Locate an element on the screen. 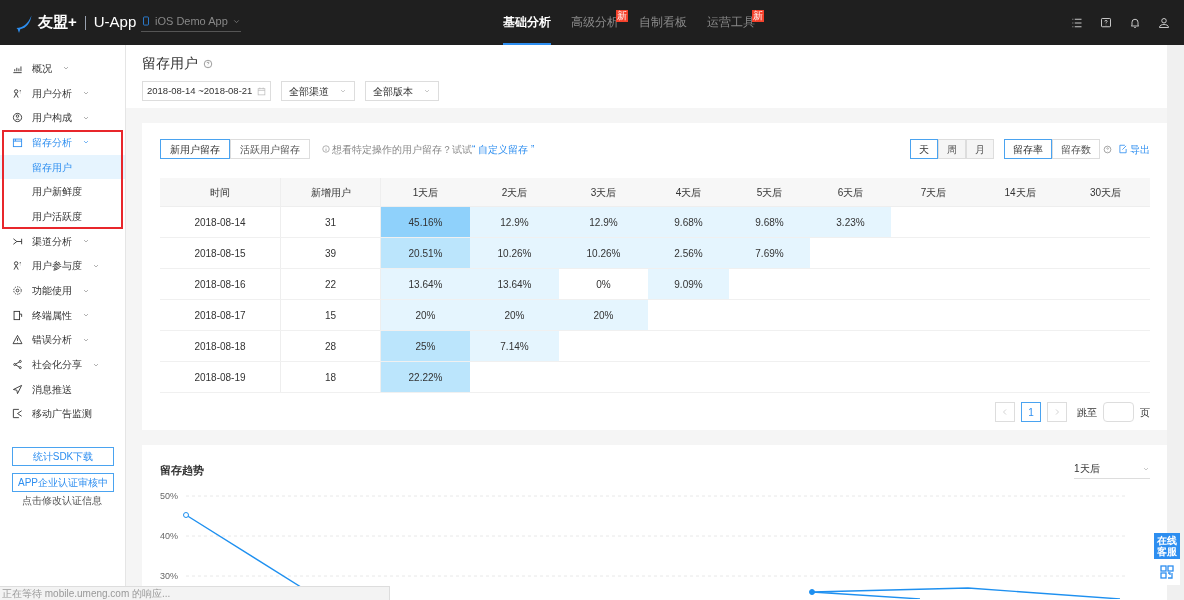 The height and width of the screenshot is (600, 1184). segment-tab: 留存数 is located at coordinates (1076, 149).